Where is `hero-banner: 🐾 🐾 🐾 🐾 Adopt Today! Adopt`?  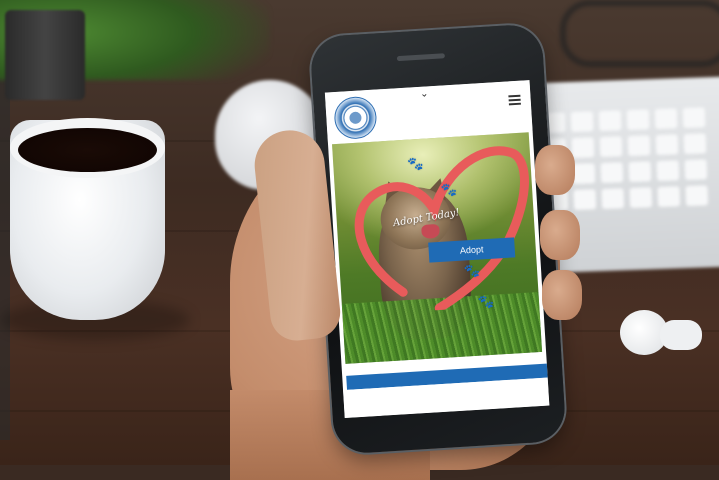
hero-banner: 🐾 🐾 🐾 🐾 Adopt Today! Adopt is located at coordinates (437, 248).